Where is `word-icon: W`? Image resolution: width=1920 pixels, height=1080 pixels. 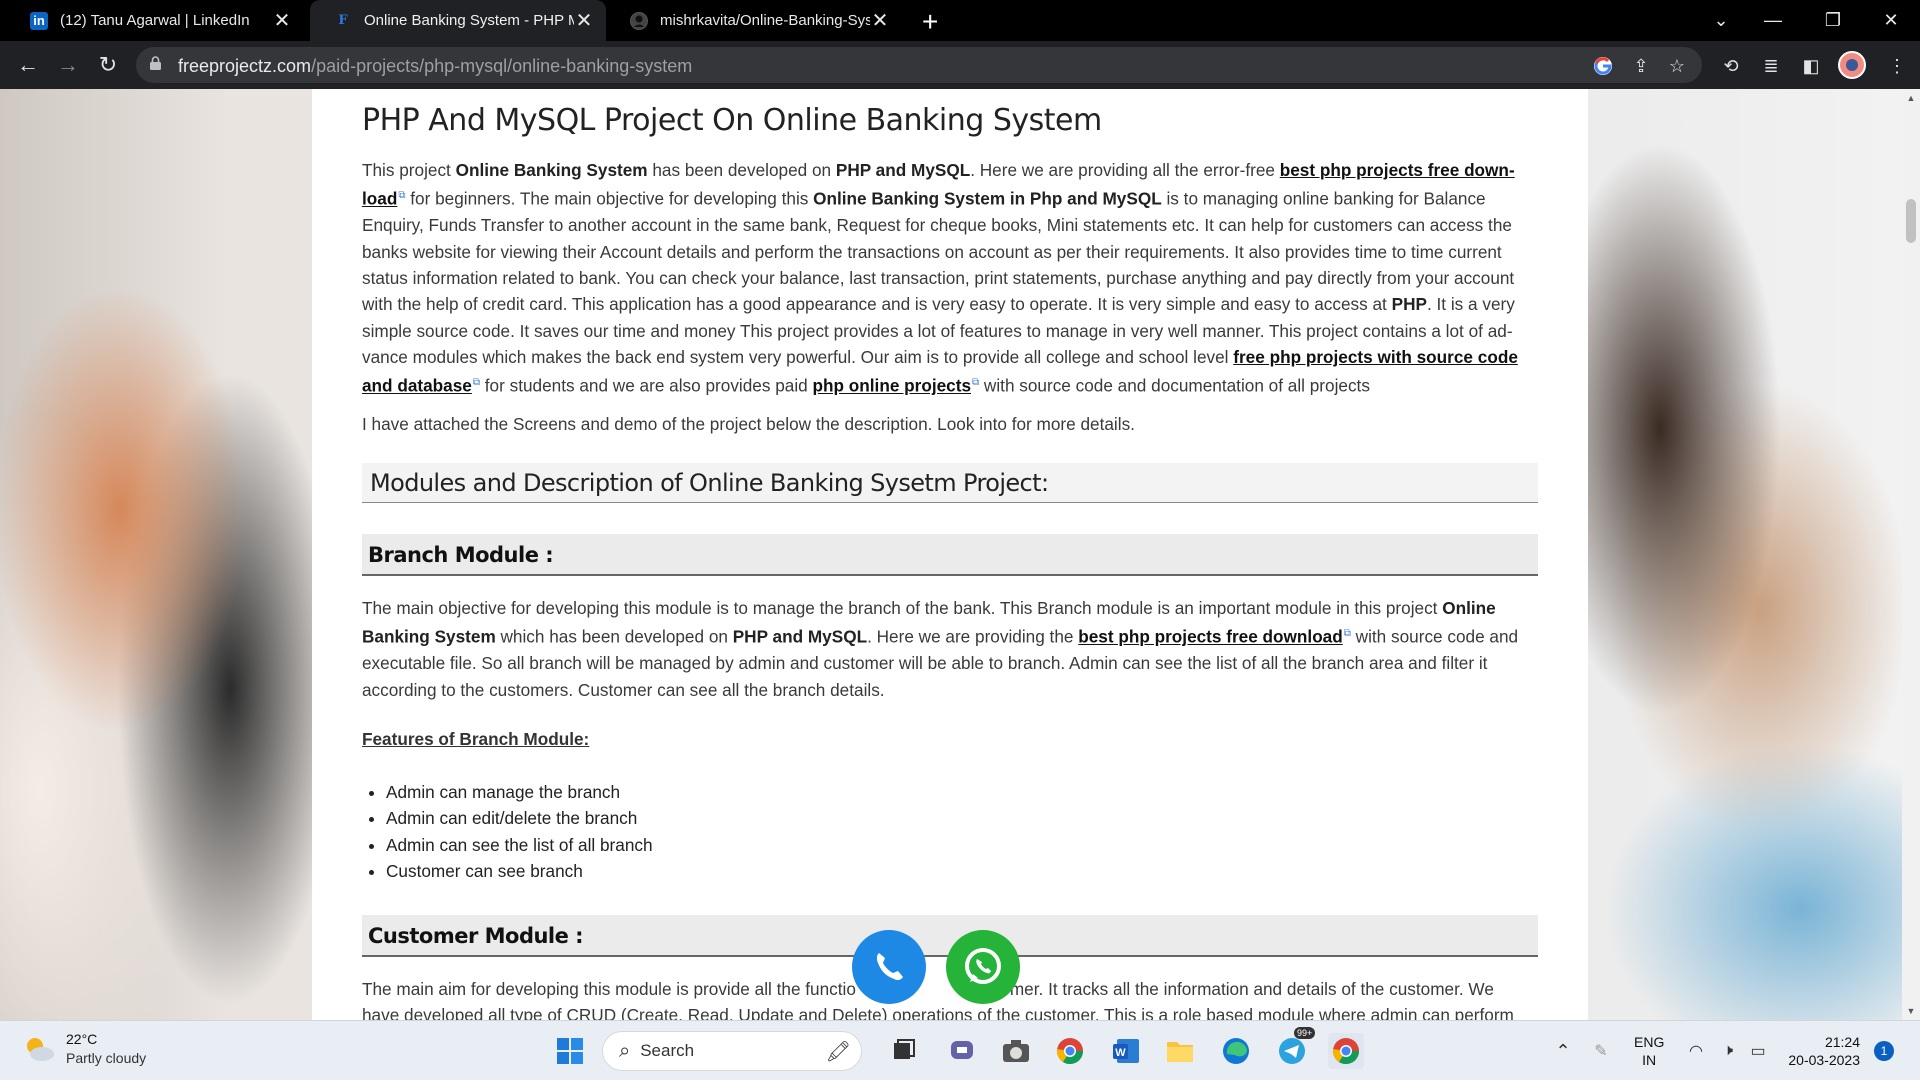
word-icon: W is located at coordinates (1126, 1051).